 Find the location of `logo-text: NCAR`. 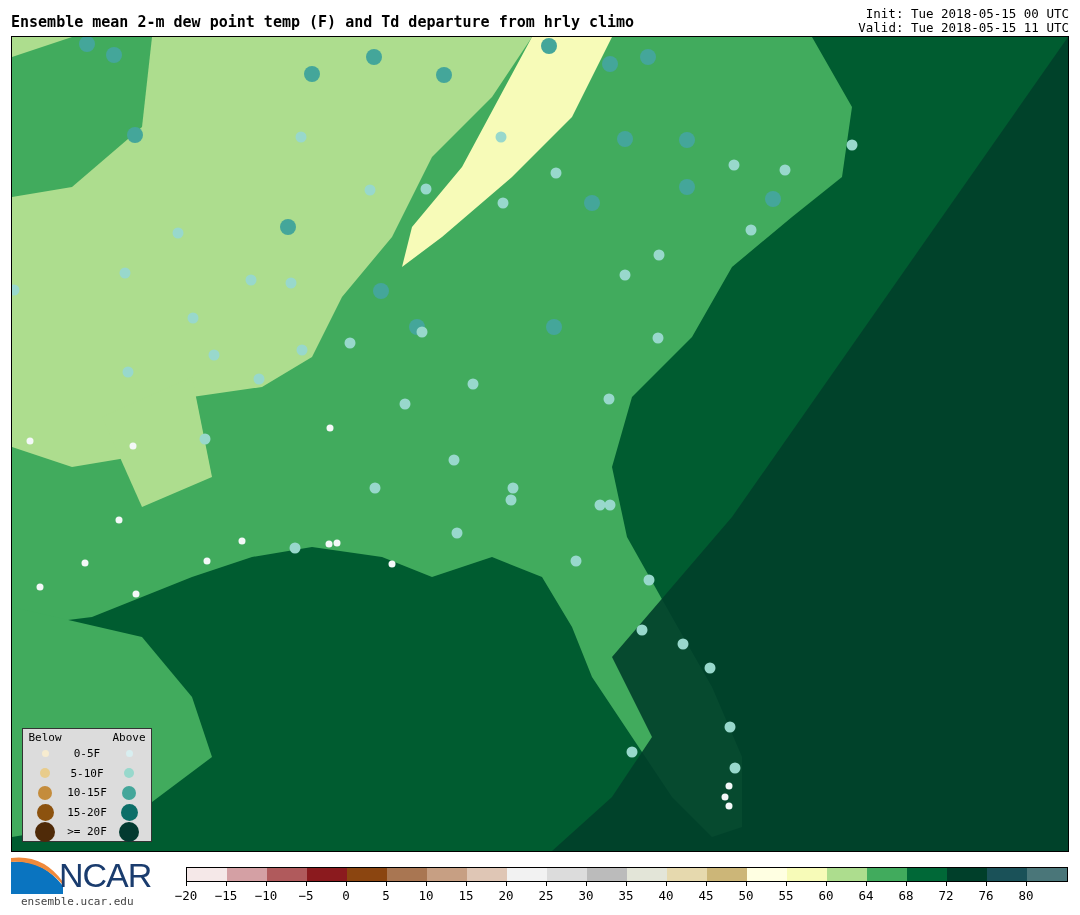

logo-text: NCAR is located at coordinates (105, 875).